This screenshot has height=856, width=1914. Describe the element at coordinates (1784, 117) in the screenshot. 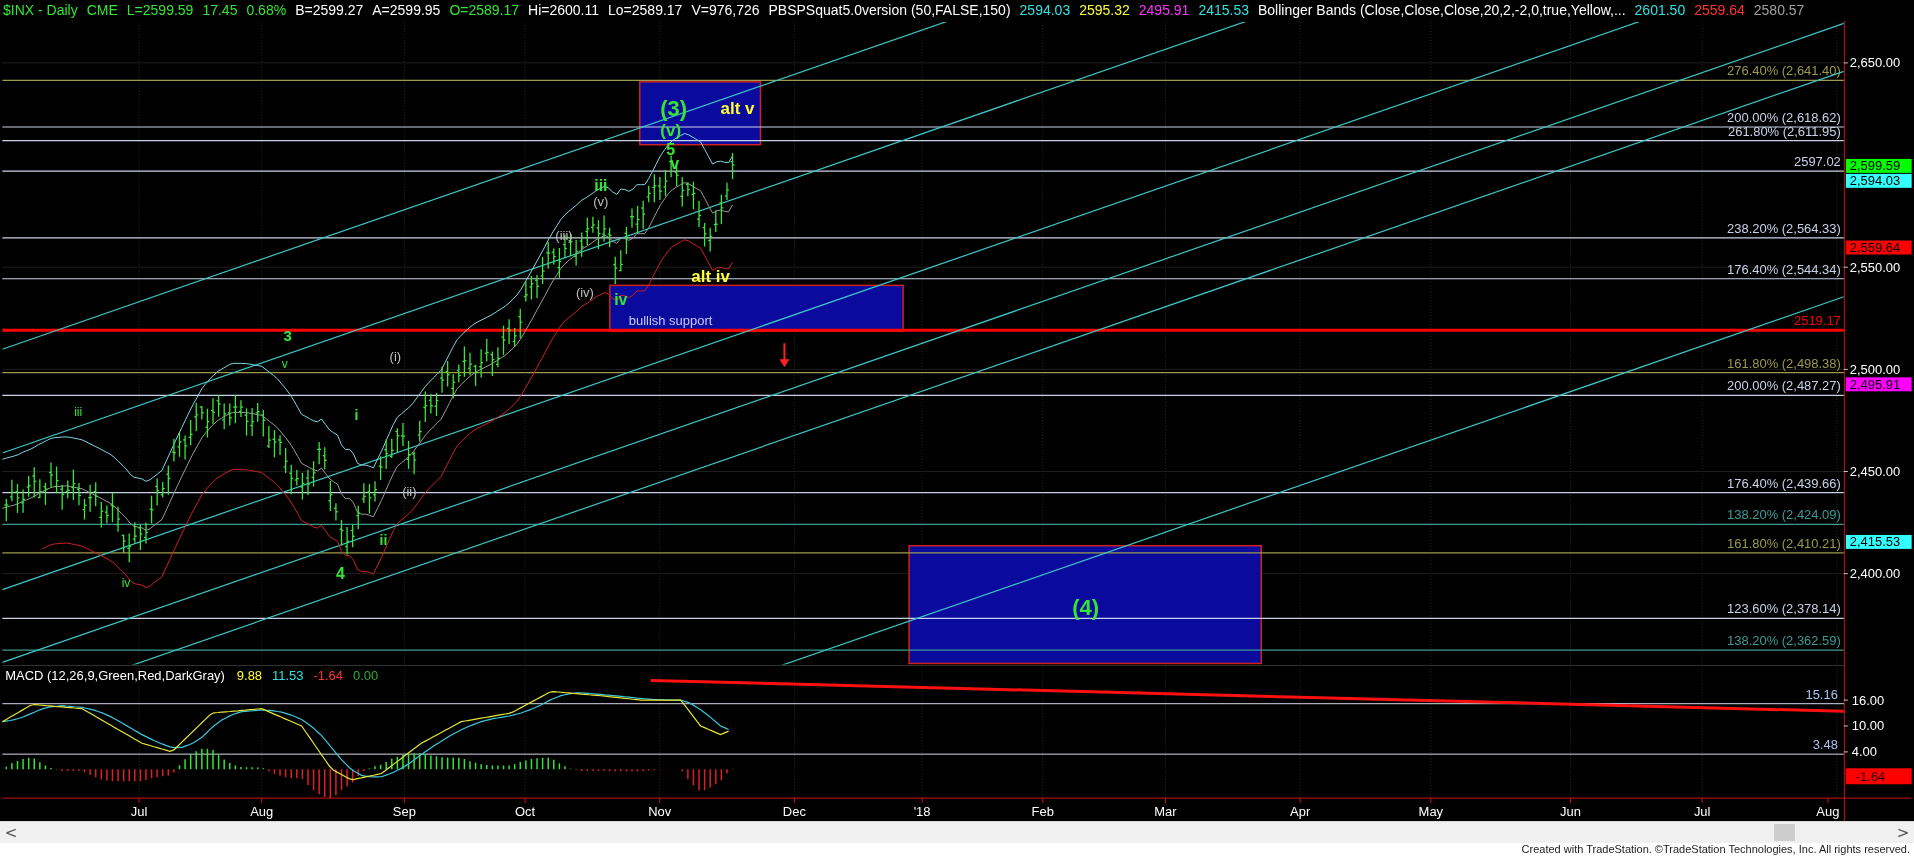

I see `level-label: 200.00% (2,618.62)` at that location.